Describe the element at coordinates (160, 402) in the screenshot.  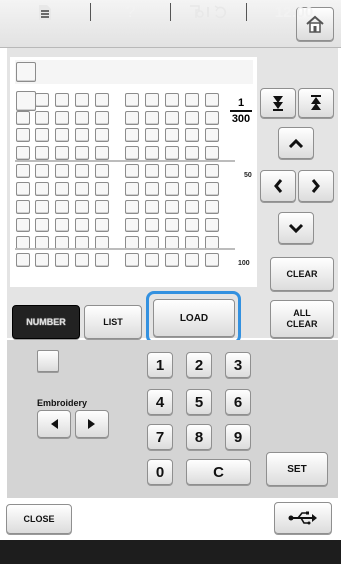
I see `key-4: 4` at that location.